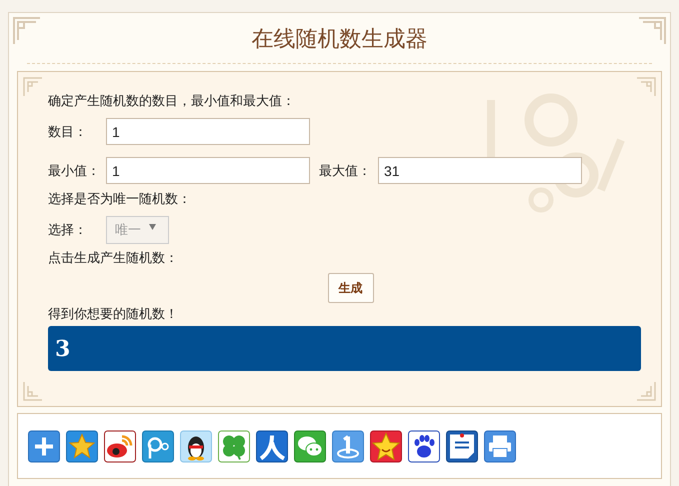 The height and width of the screenshot is (486, 679). I want to click on field-label: 最大值：, so click(345, 171).